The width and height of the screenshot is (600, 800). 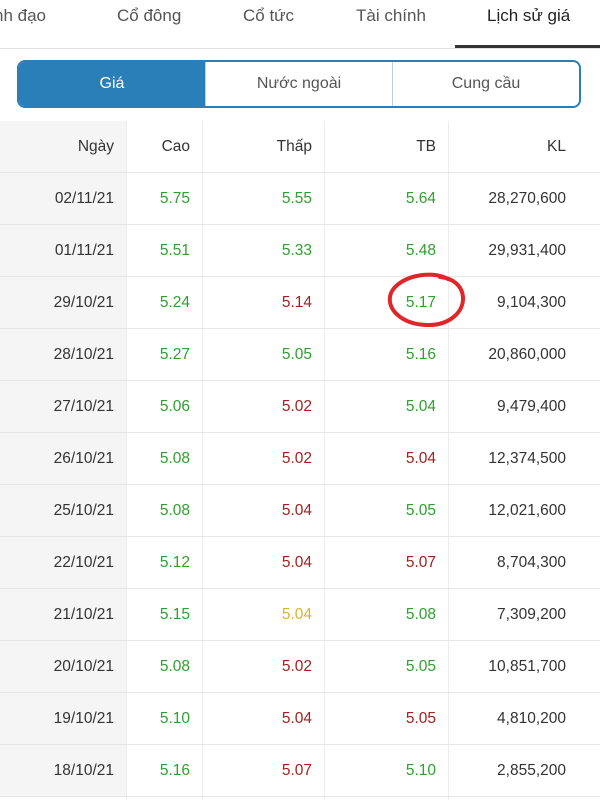 What do you see at coordinates (296, 354) in the screenshot?
I see `low-cell: 5.05` at bounding box center [296, 354].